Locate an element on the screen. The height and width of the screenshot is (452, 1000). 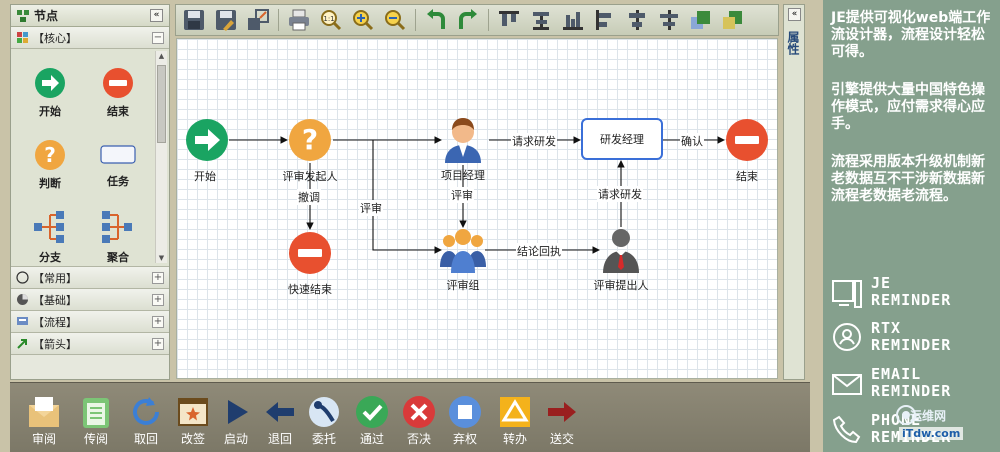
properties-panel: « 属性 is located at coordinates (794, 192).